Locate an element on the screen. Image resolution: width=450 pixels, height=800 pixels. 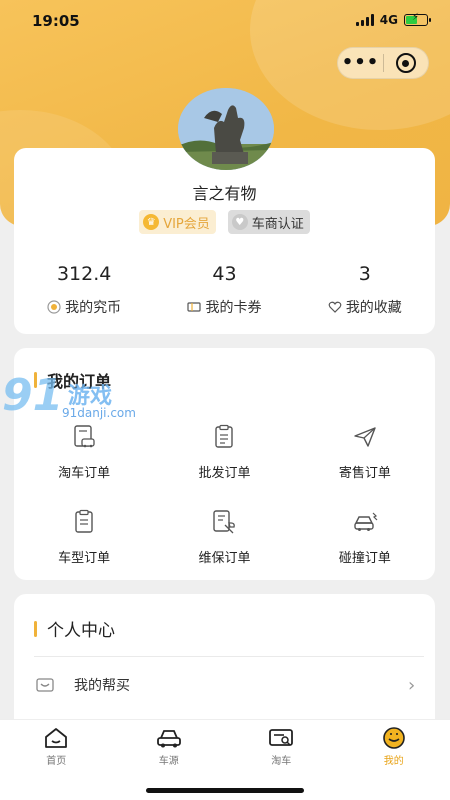
stat-coupons: 43 我的卡券 is located at coordinates (224, 290).